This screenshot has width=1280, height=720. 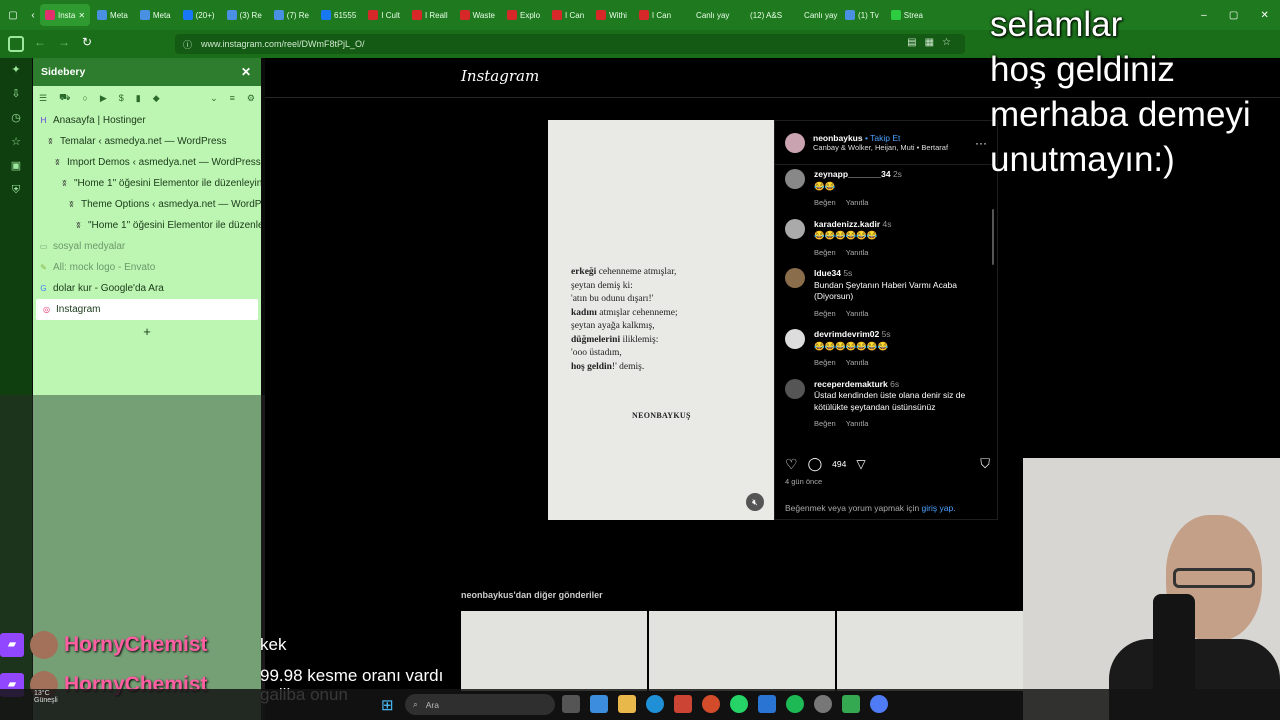 I want to click on sidebery-icon: ▣, so click(x=16, y=166).